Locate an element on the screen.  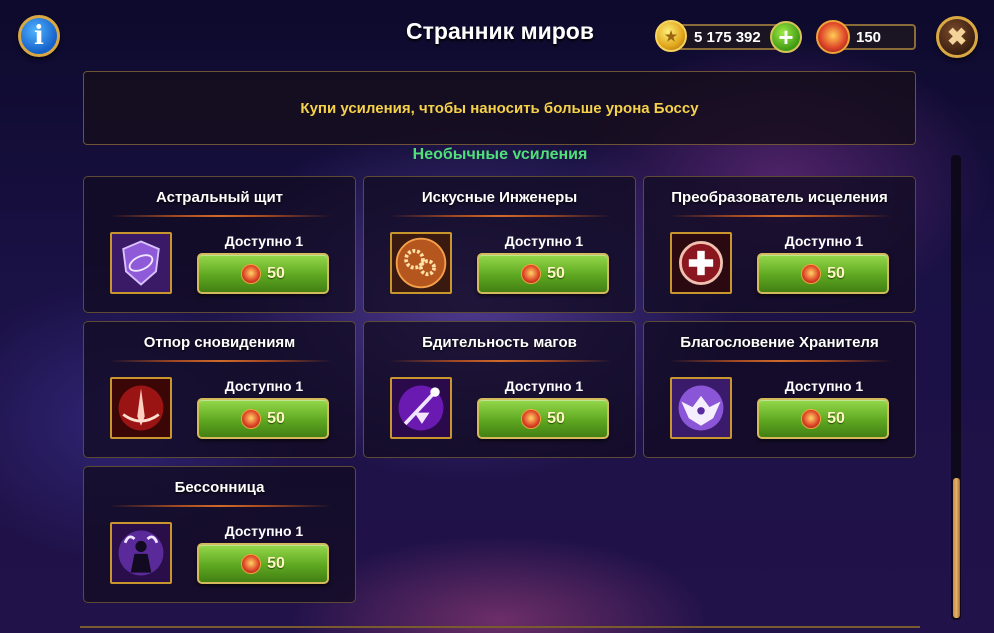
ember-amount: 150 is located at coordinates (869, 37).